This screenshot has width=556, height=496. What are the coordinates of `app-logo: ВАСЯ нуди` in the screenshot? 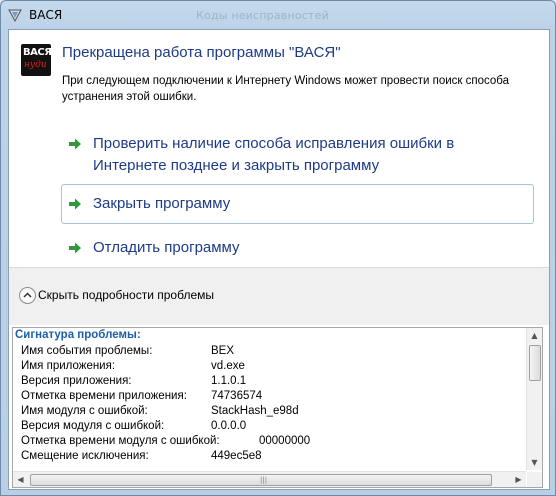 It's located at (36, 60).